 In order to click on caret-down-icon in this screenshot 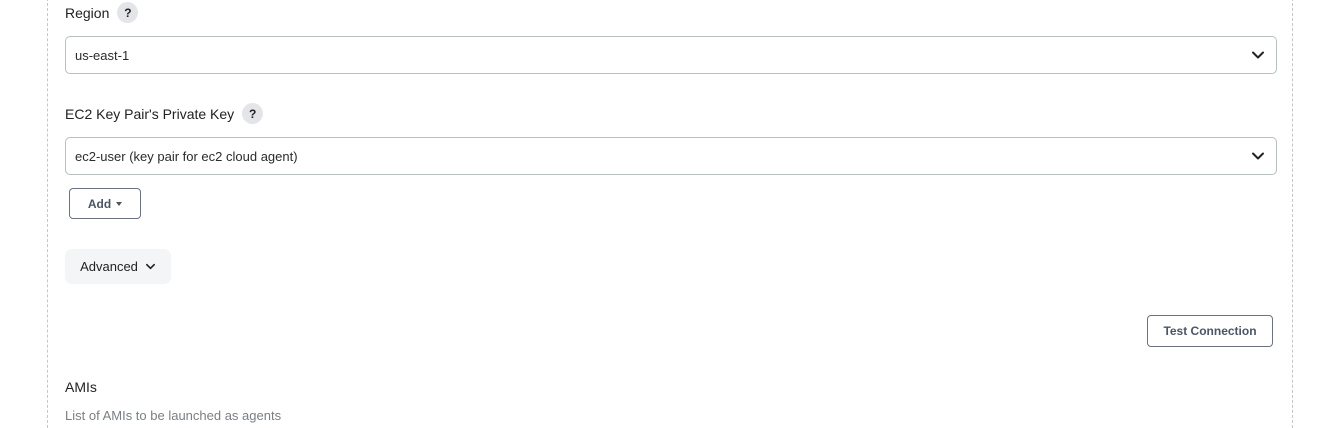, I will do `click(119, 203)`.